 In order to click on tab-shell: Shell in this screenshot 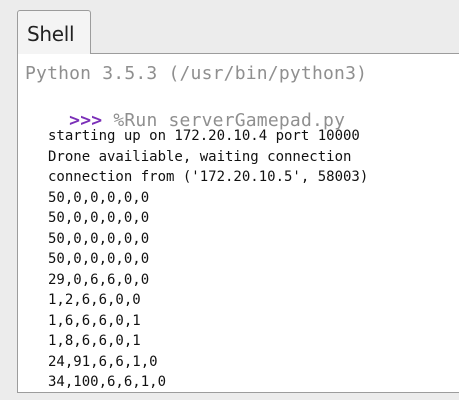, I will do `click(54, 32)`.